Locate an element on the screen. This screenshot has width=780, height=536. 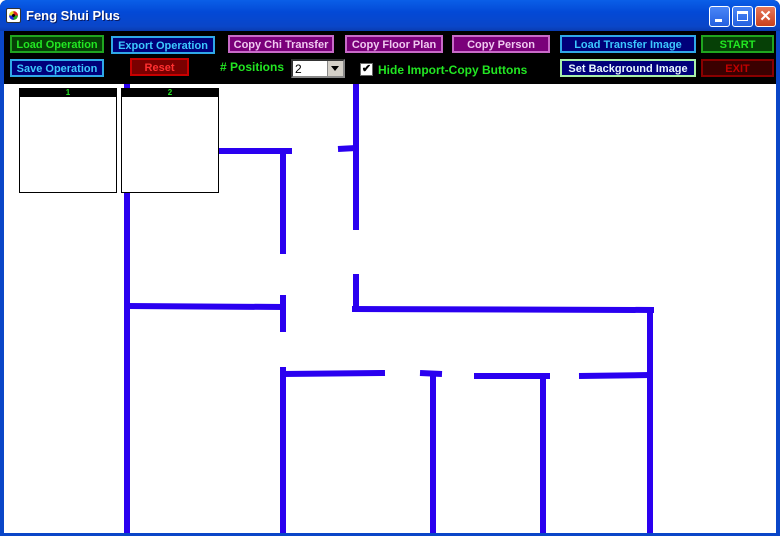
position-label: 2 is located at coordinates (170, 93).